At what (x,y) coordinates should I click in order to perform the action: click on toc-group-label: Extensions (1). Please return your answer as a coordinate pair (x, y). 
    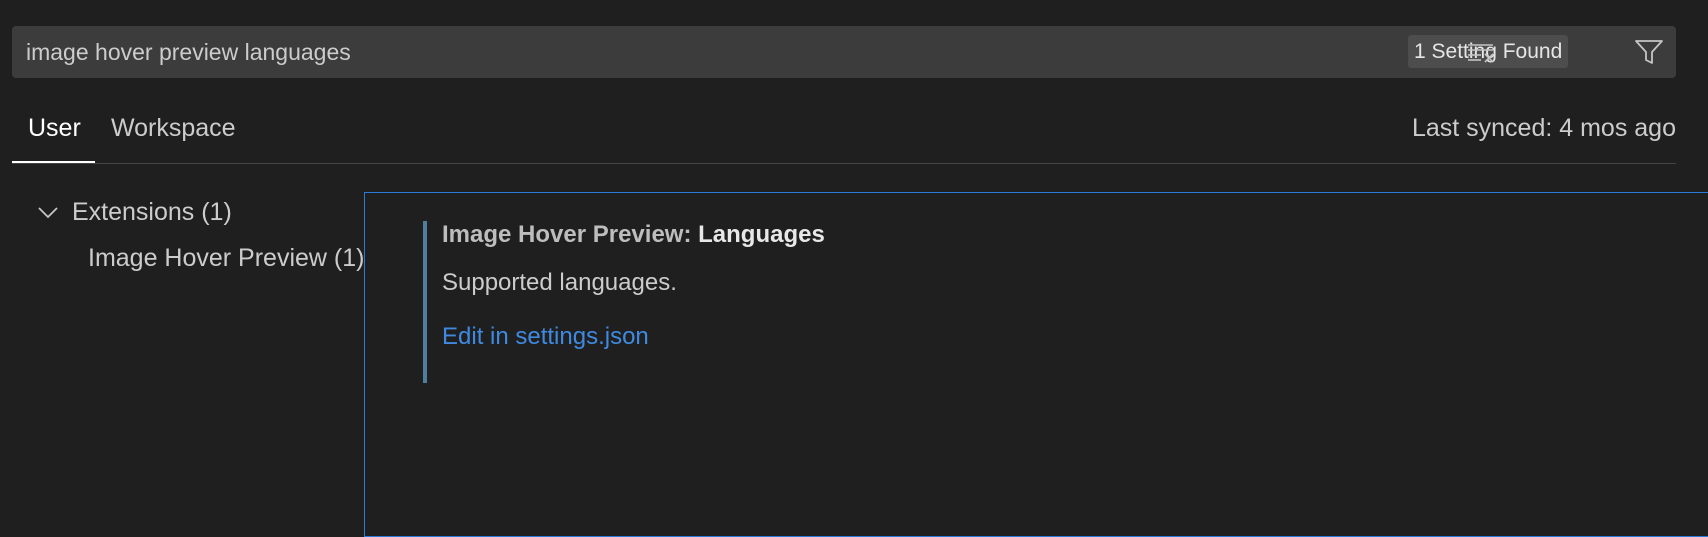
    Looking at the image, I should click on (152, 212).